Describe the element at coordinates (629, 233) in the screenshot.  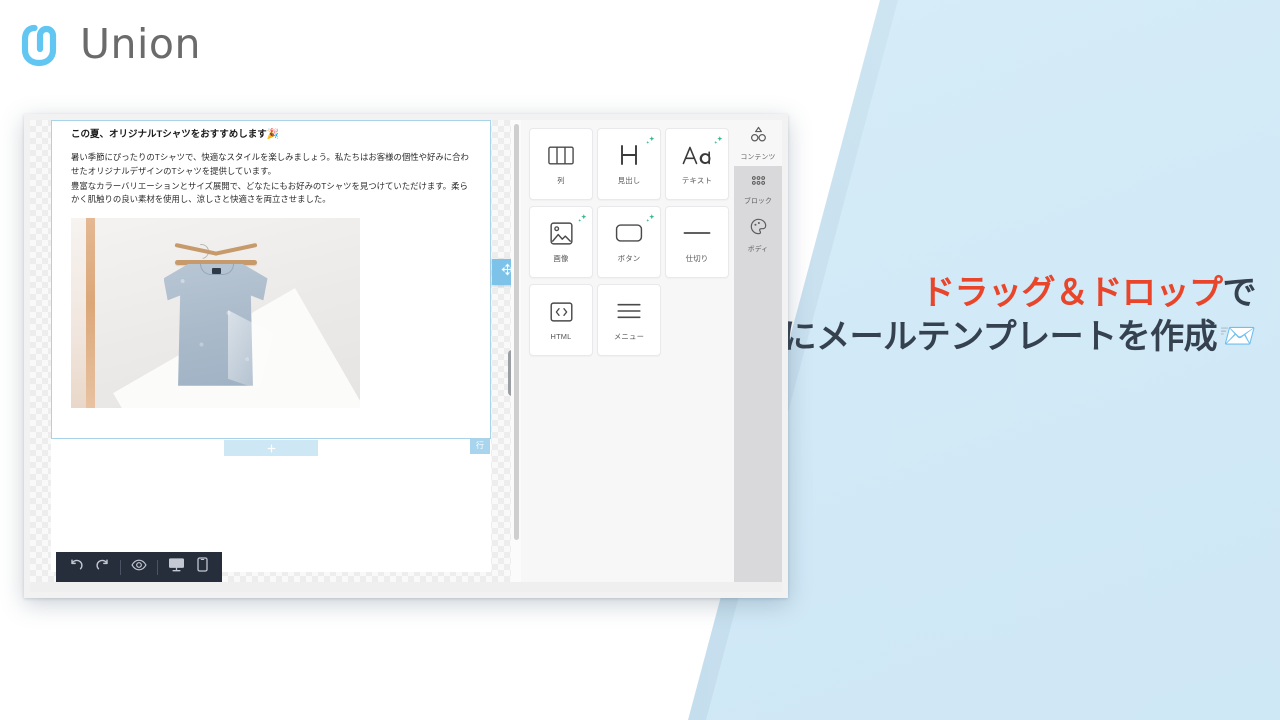
I see `button-icon` at that location.